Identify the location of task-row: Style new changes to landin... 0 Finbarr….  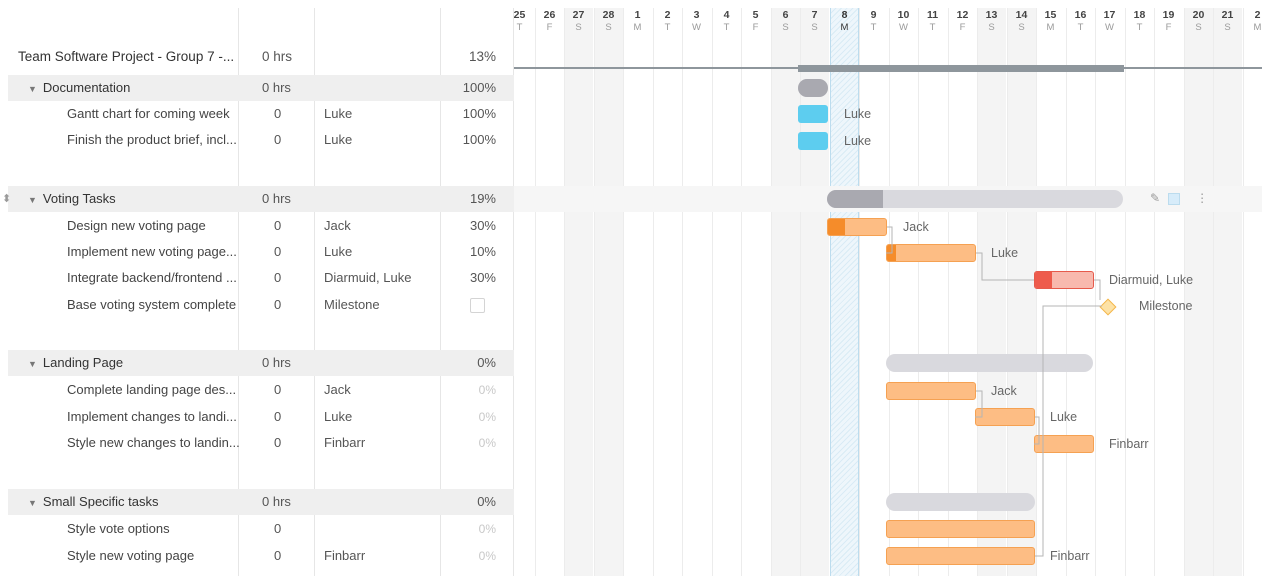
(261, 443).